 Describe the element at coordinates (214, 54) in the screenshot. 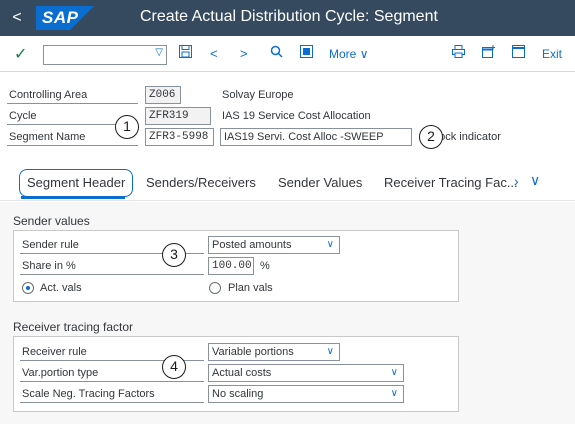

I see `previous-icon: <` at that location.